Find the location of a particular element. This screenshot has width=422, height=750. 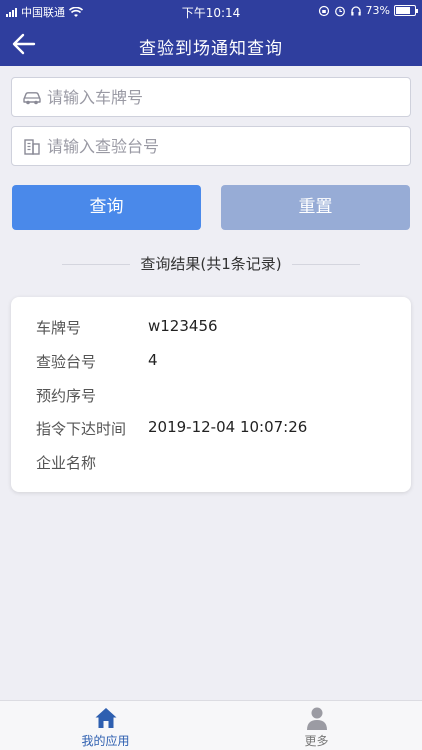

station-row: 查验台号 4 is located at coordinates (97, 362).